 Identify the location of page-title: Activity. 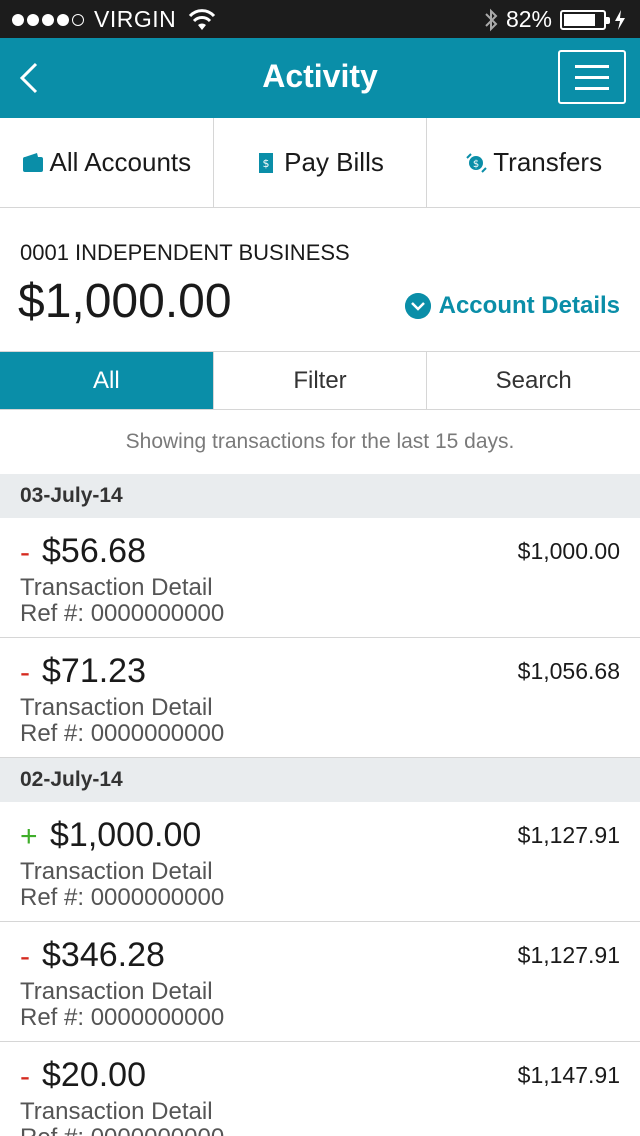
(320, 76).